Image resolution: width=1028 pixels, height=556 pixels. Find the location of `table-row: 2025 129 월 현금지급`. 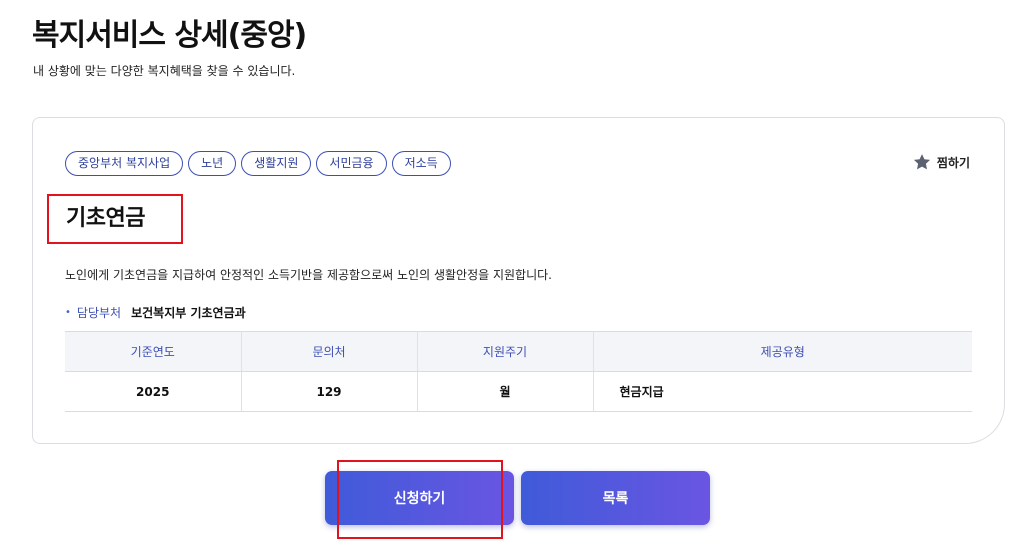

table-row: 2025 129 월 현금지급 is located at coordinates (518, 391).